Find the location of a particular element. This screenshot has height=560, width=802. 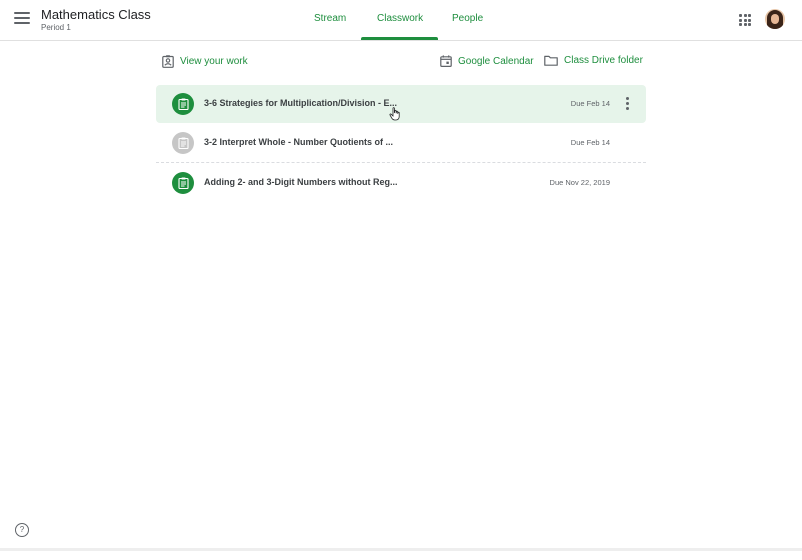

assignment-ind-icon is located at coordinates (168, 61).